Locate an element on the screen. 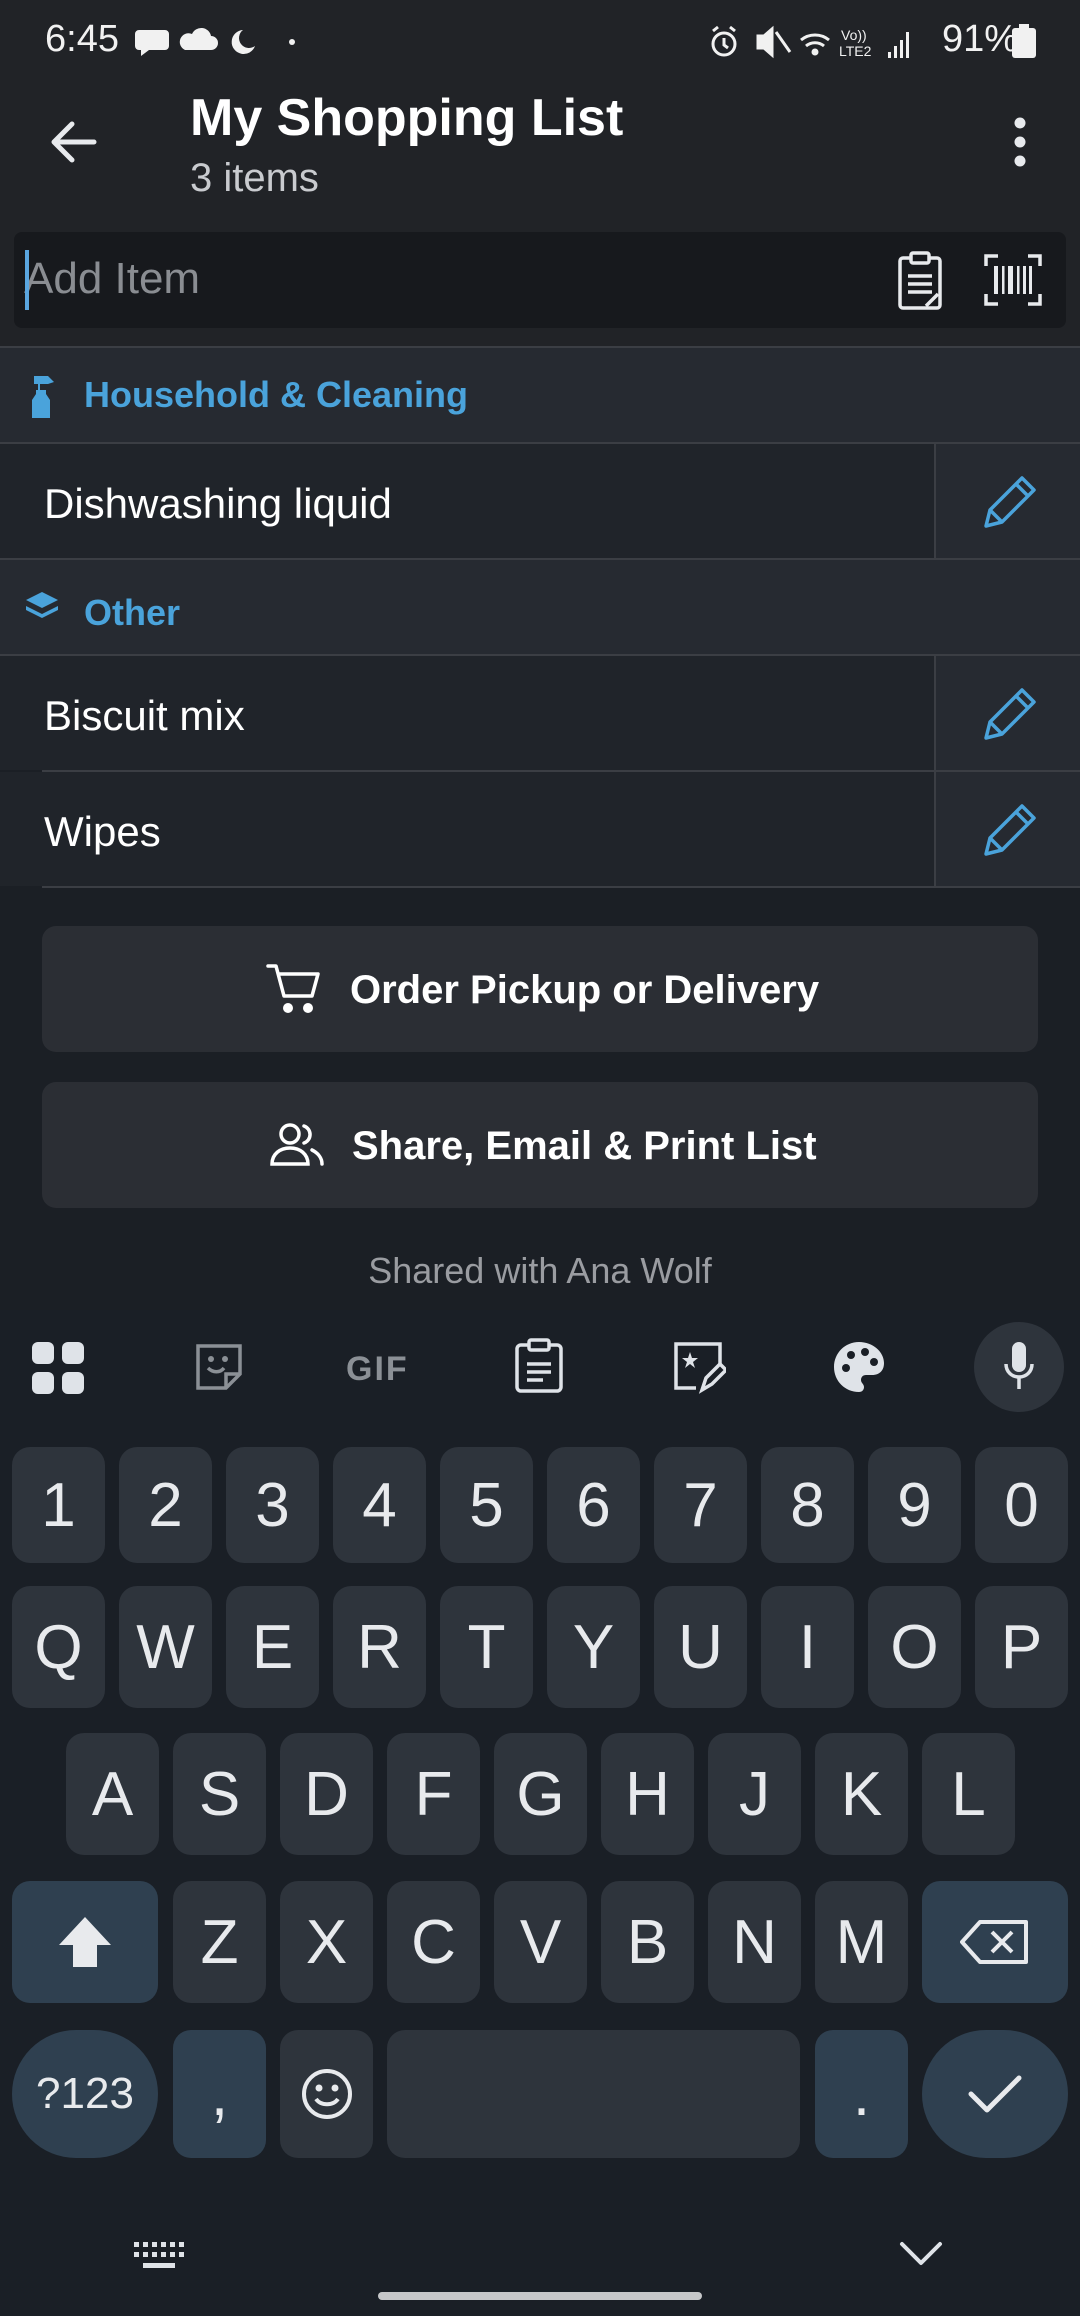 This screenshot has height=2316, width=1080. emoji-icon is located at coordinates (326, 2094).